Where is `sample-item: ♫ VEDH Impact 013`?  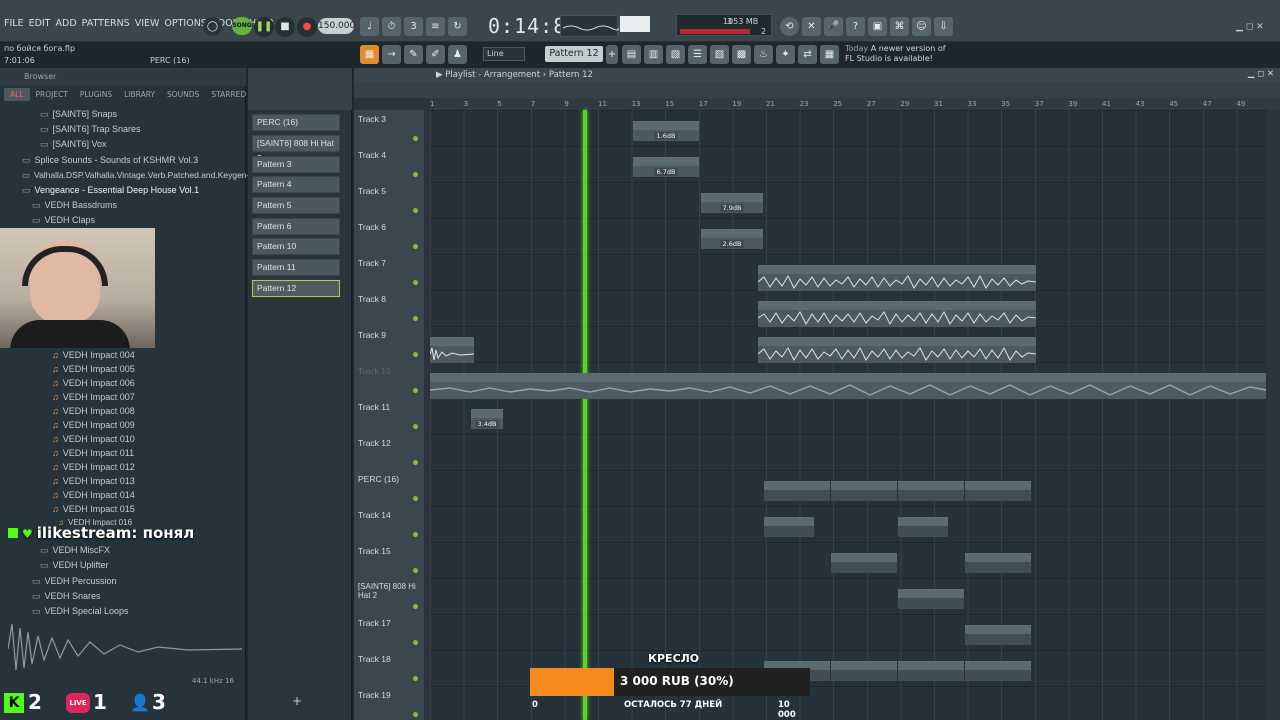
sample-item: ♫ VEDH Impact 013 is located at coordinates (93, 483).